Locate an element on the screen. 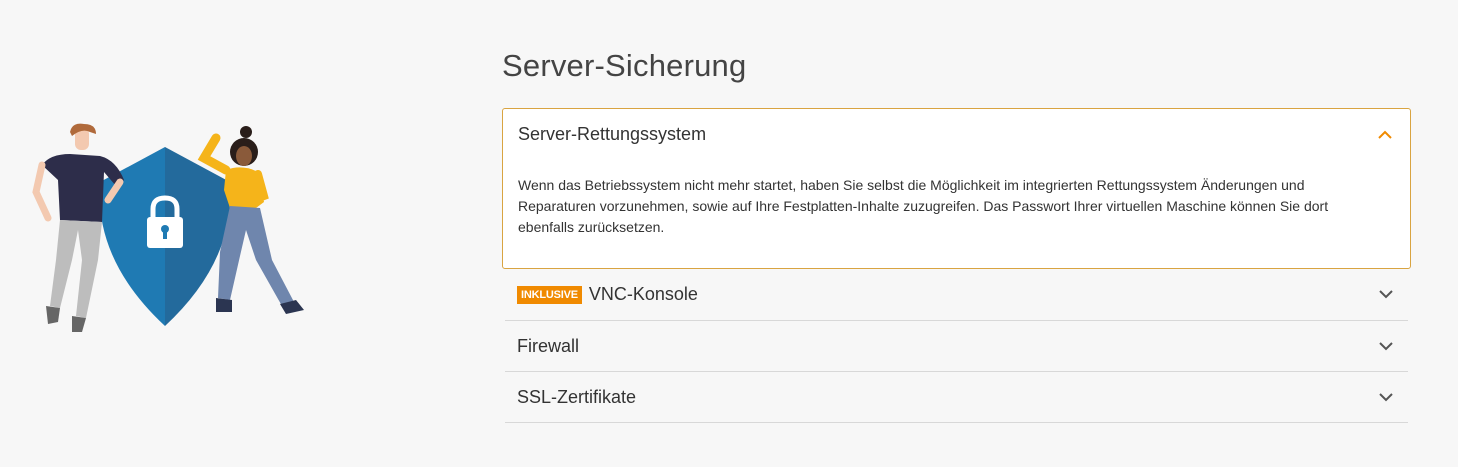 The height and width of the screenshot is (467, 1458). accordion-title: Firewall is located at coordinates (548, 345).